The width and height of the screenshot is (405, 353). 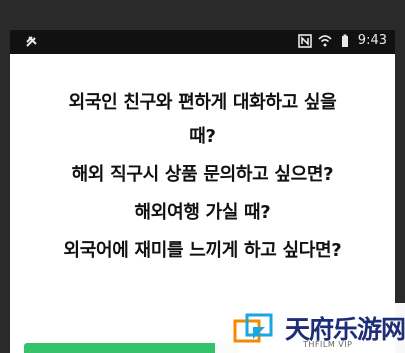 What do you see at coordinates (202, 136) in the screenshot?
I see `promo-line-2: 때?` at bounding box center [202, 136].